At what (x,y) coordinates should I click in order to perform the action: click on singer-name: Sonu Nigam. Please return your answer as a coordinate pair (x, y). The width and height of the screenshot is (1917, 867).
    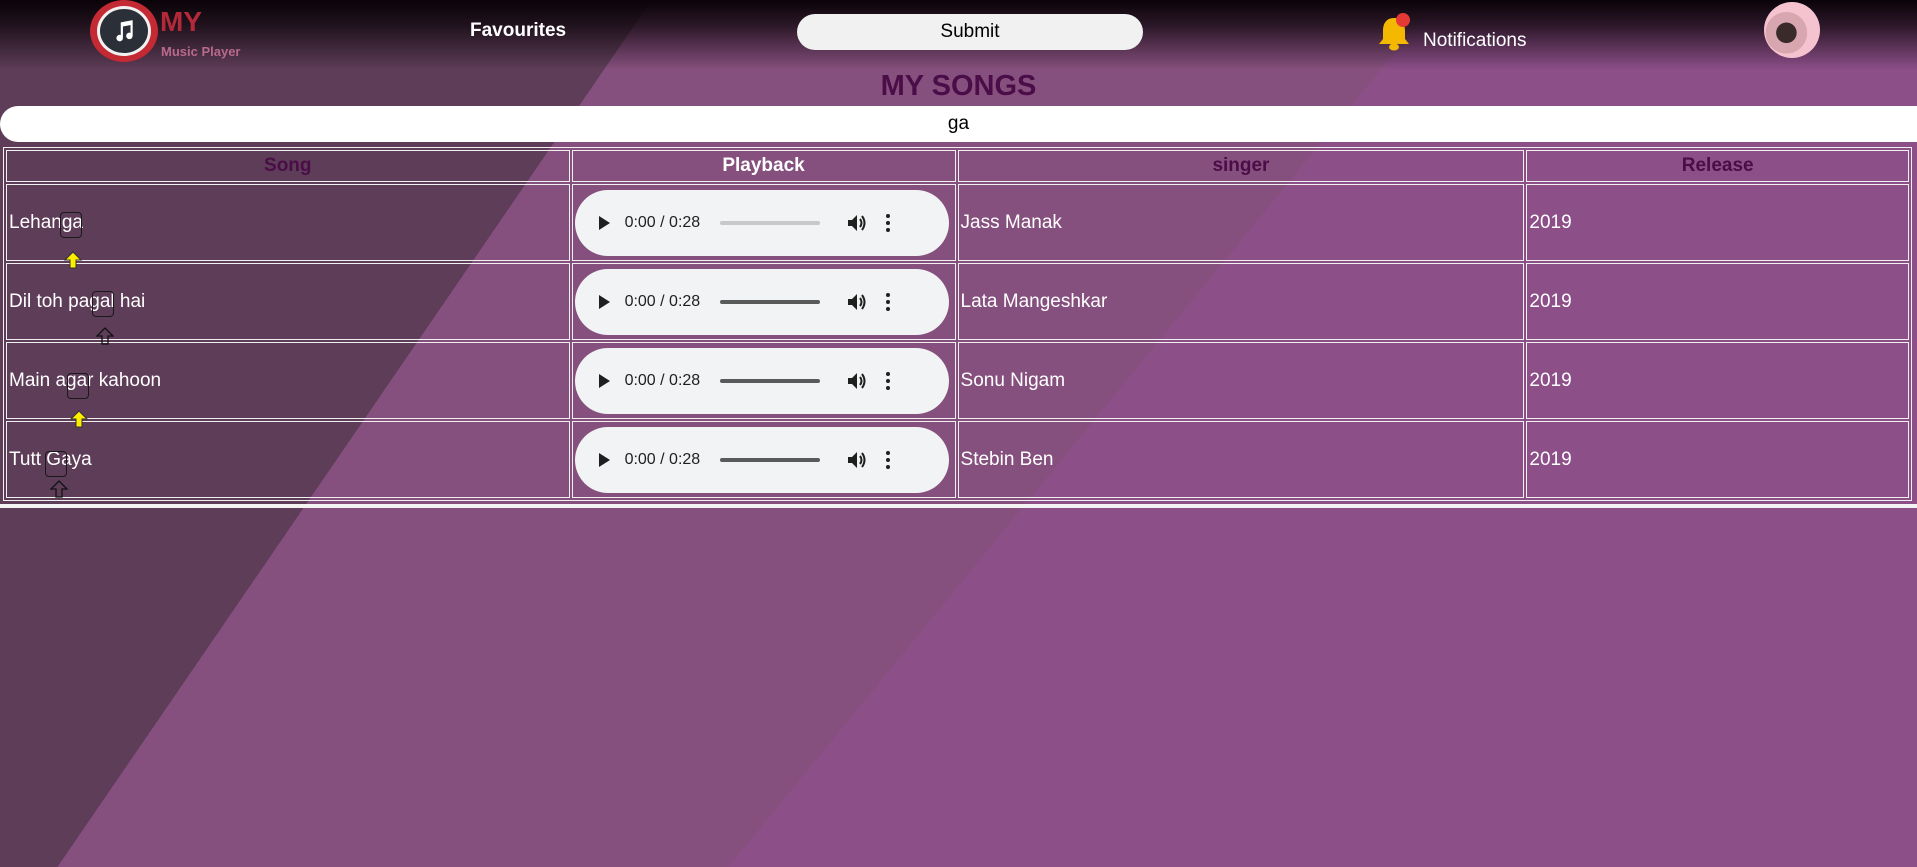
    Looking at the image, I should click on (1241, 380).